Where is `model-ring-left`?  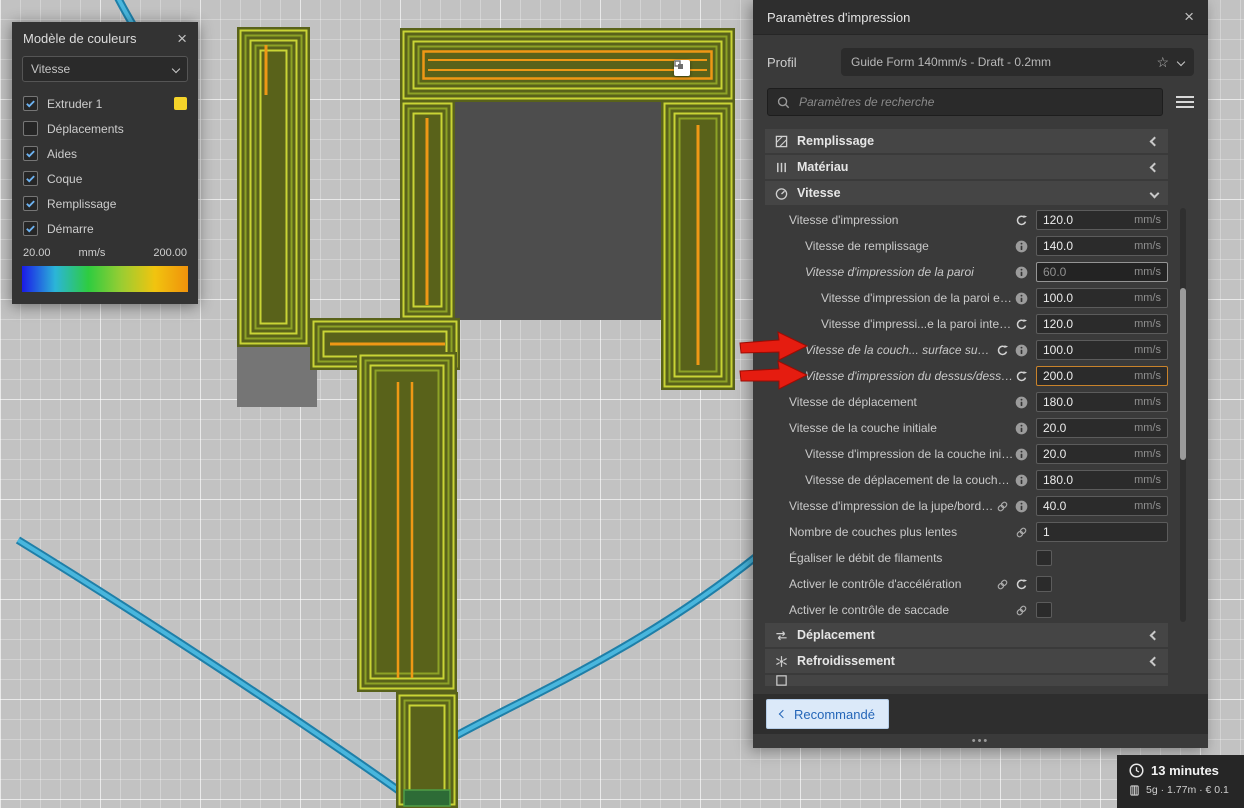
model-ring-left is located at coordinates (427, 210).